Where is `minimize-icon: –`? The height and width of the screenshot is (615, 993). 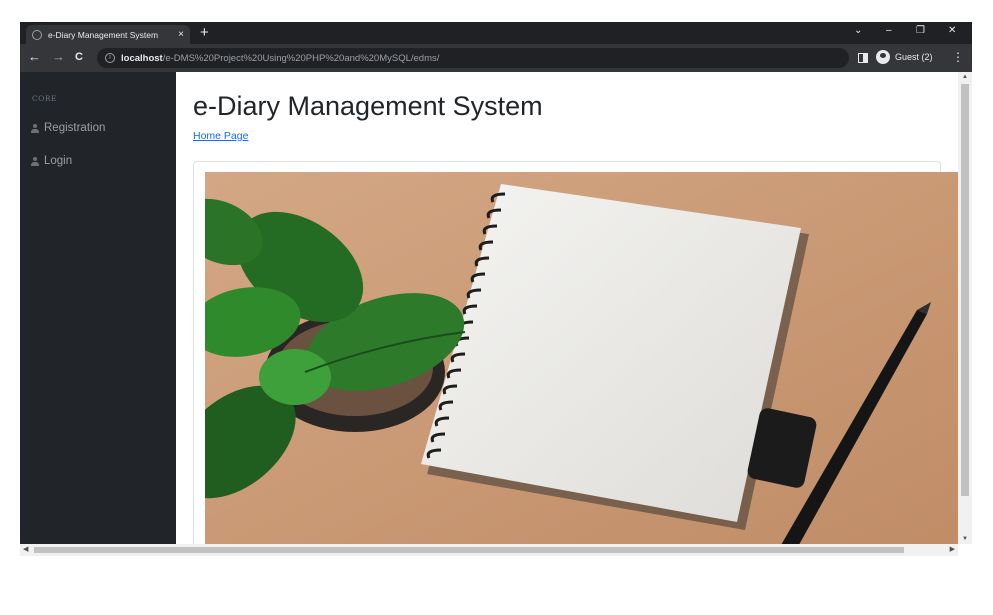 minimize-icon: – is located at coordinates (889, 30).